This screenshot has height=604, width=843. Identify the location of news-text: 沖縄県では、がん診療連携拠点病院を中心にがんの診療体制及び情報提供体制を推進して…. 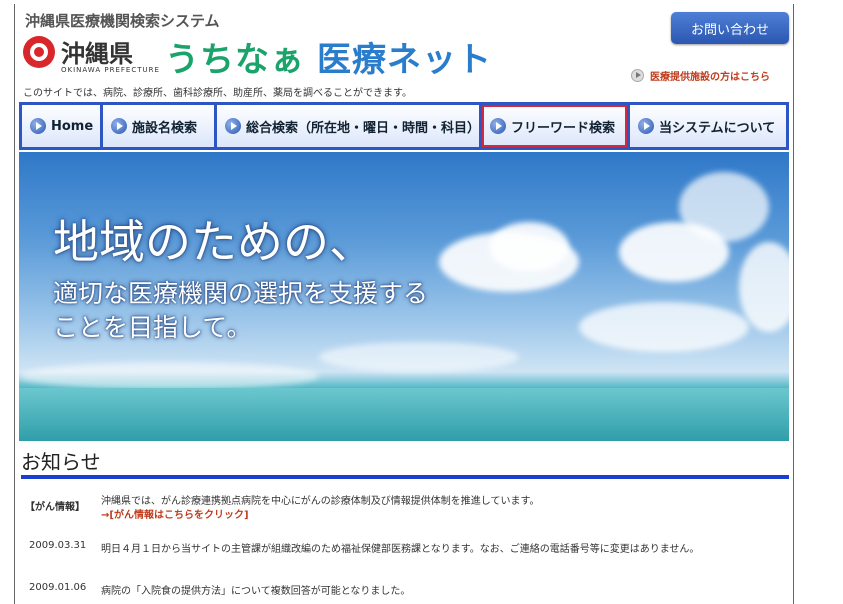
(320, 501).